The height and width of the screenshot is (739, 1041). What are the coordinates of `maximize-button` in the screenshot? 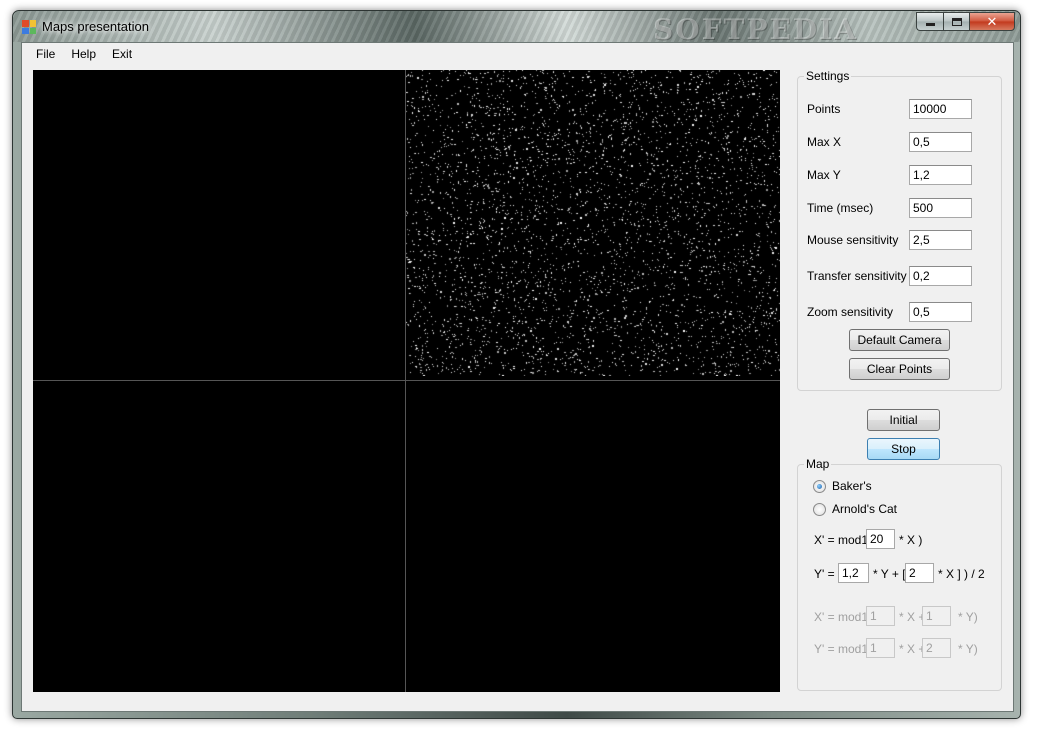 It's located at (956, 21).